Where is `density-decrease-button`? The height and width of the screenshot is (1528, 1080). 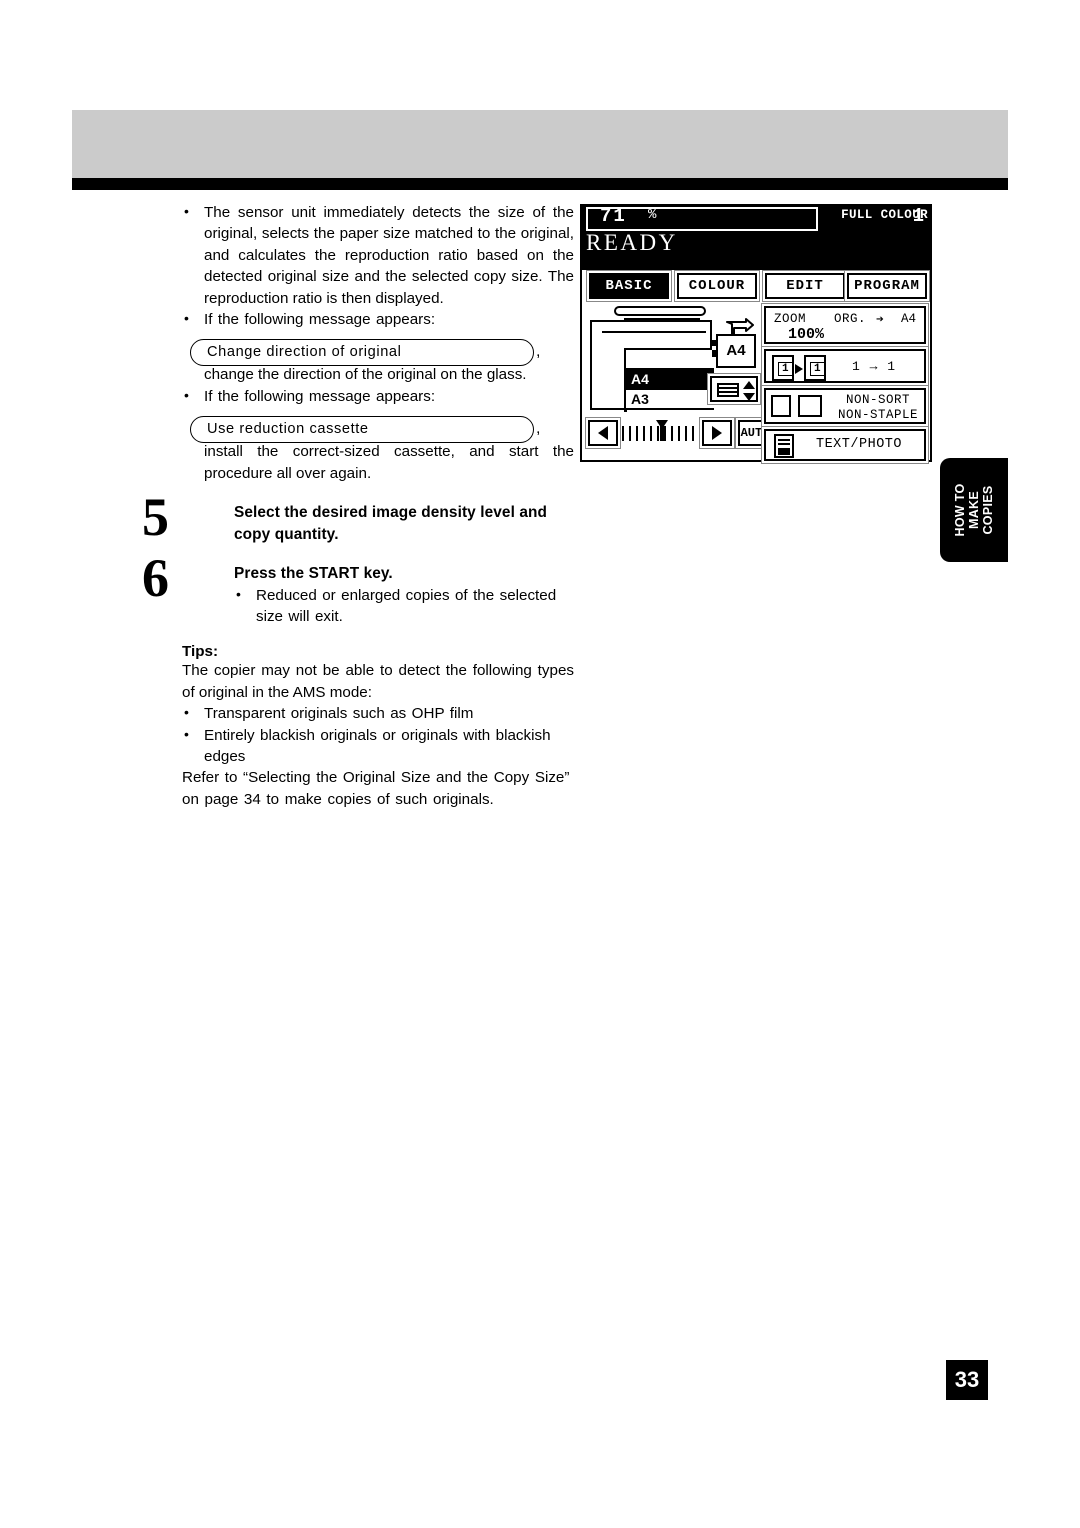 density-decrease-button is located at coordinates (603, 433).